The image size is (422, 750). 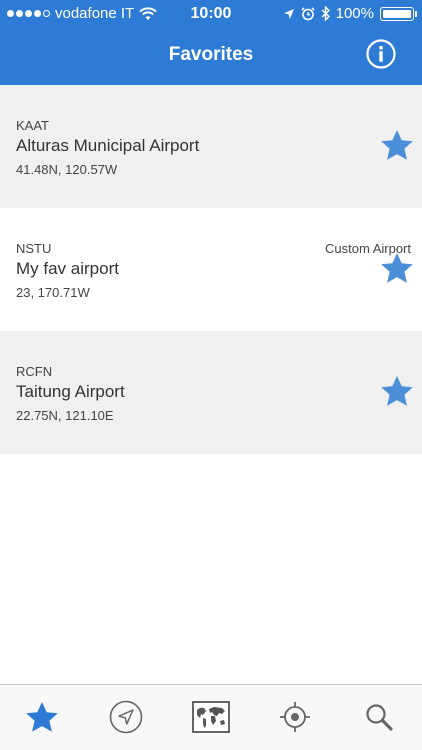 What do you see at coordinates (381, 54) in the screenshot?
I see `info-button` at bounding box center [381, 54].